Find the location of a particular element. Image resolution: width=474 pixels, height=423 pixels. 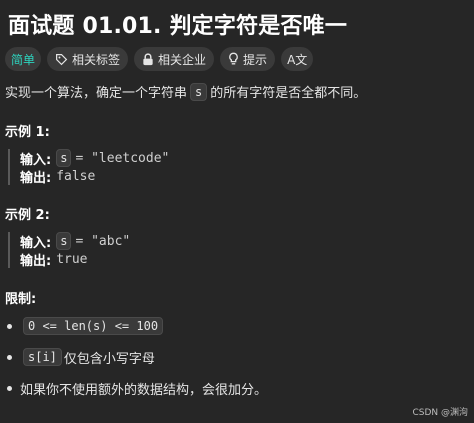

example-2-block: 输入: s = "abc" 输出: true is located at coordinates (118, 250).